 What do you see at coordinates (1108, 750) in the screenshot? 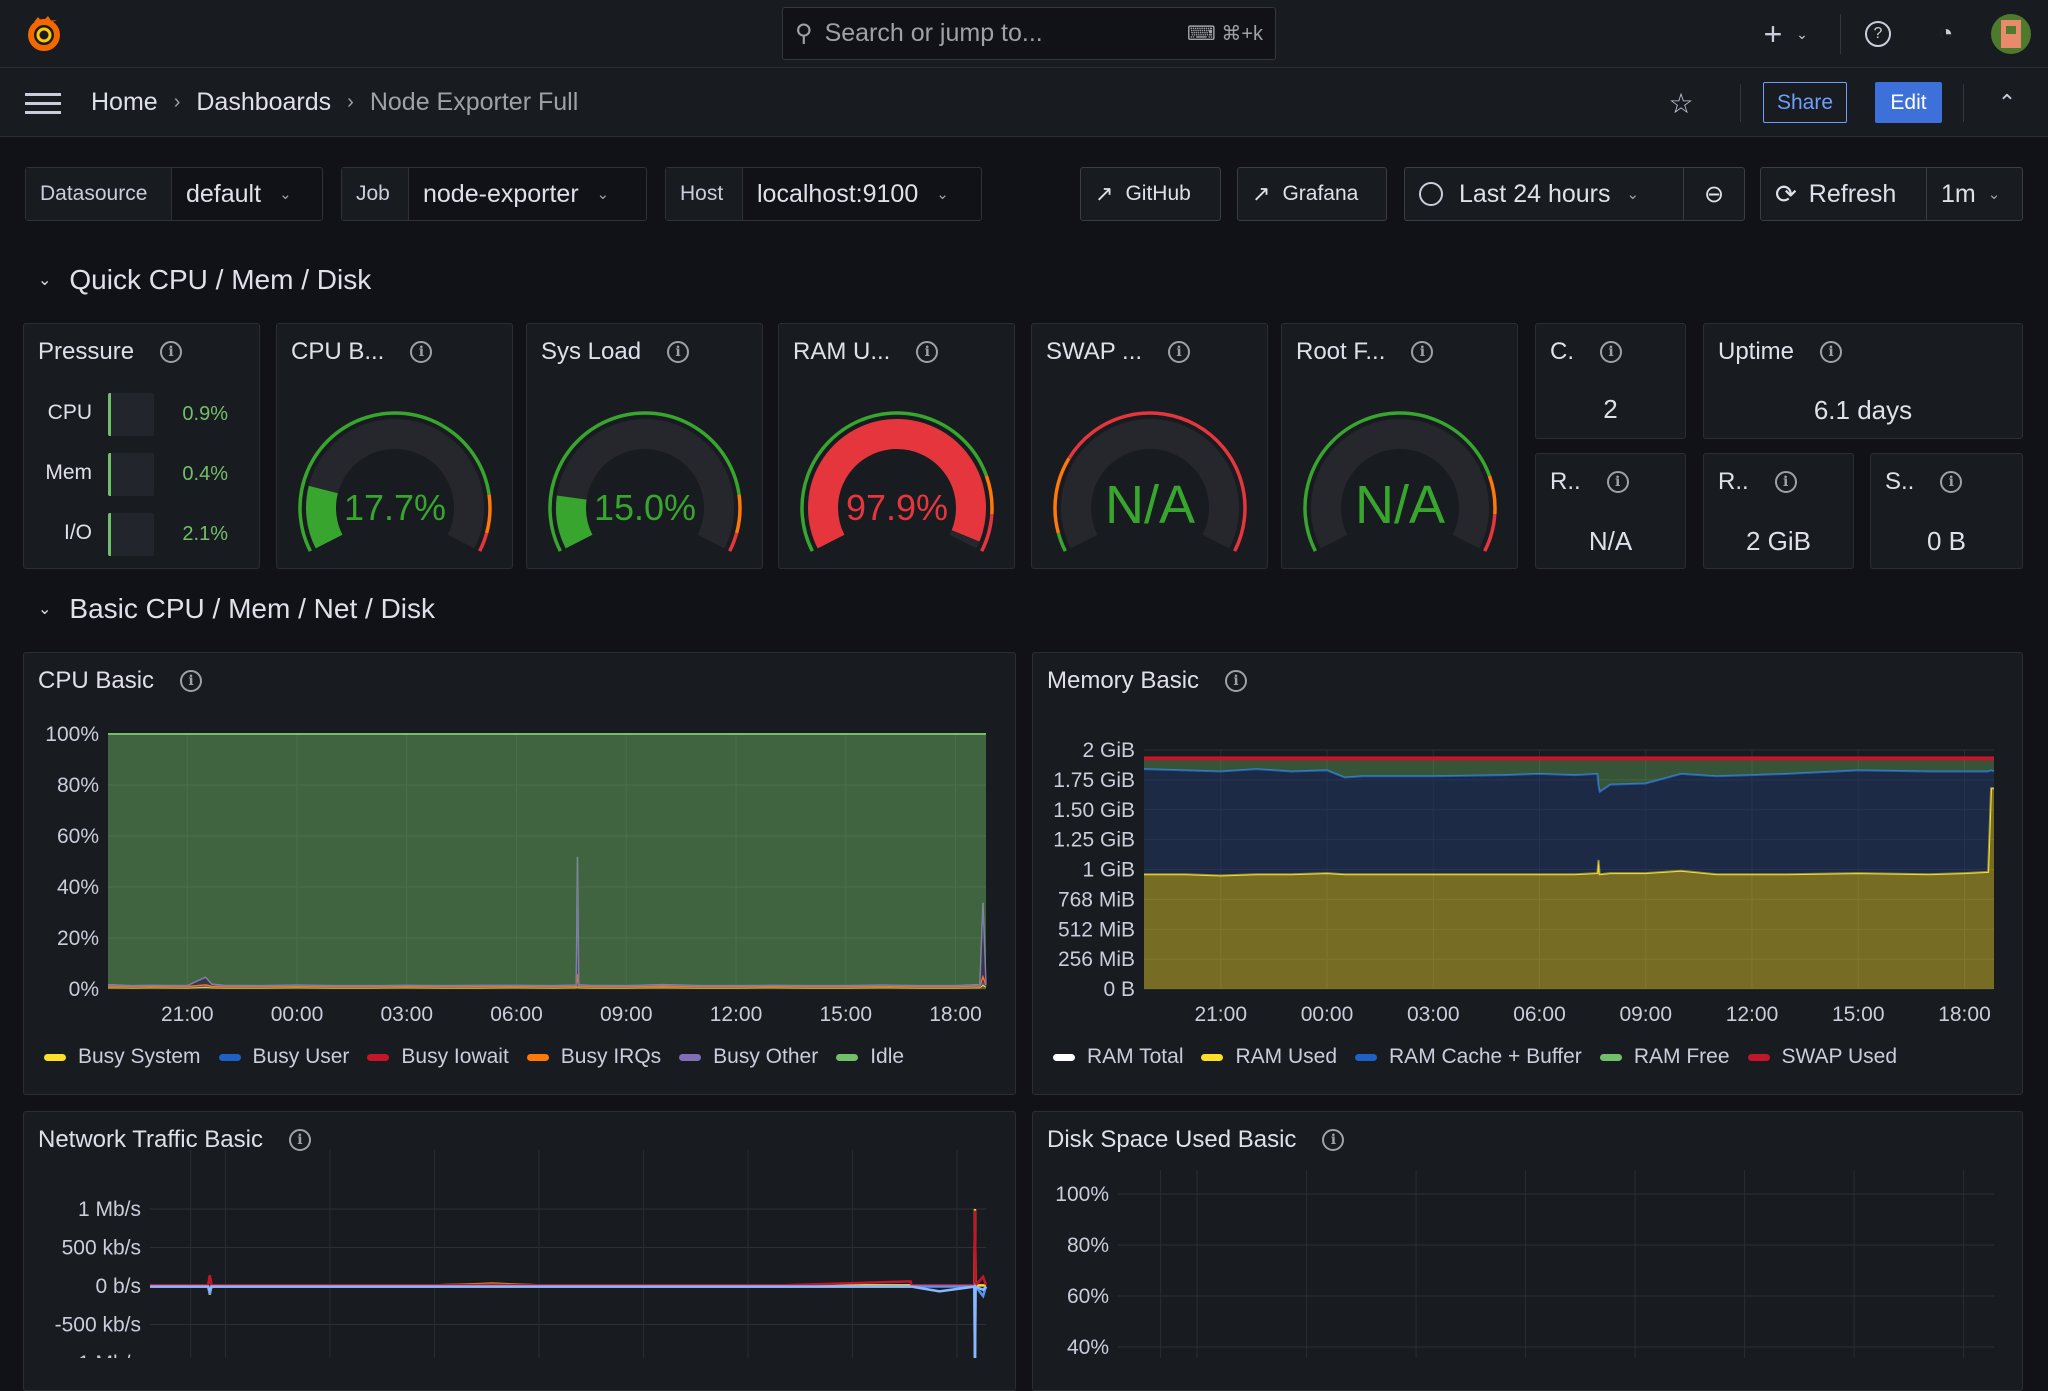
I see `y-tick-label: 2 GiB` at bounding box center [1108, 750].